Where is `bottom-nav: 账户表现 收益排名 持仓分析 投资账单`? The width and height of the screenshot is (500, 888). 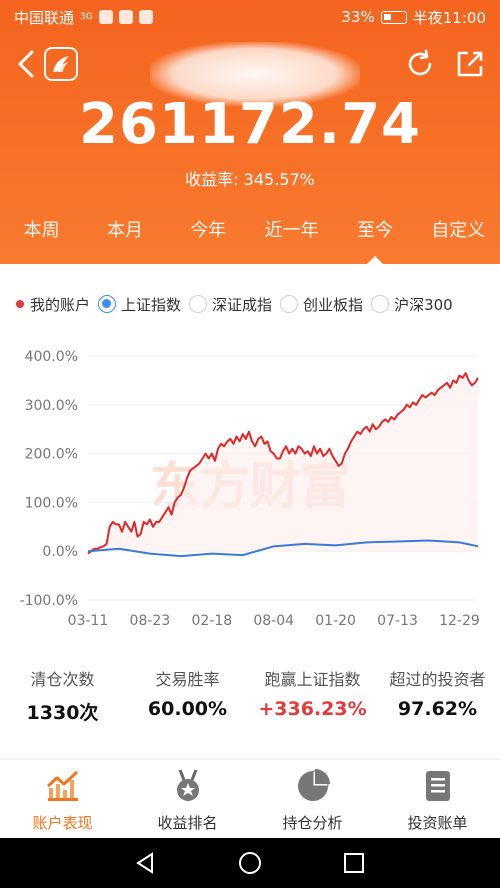 bottom-nav: 账户表现 收益排名 持仓分析 投资账单 is located at coordinates (250, 799).